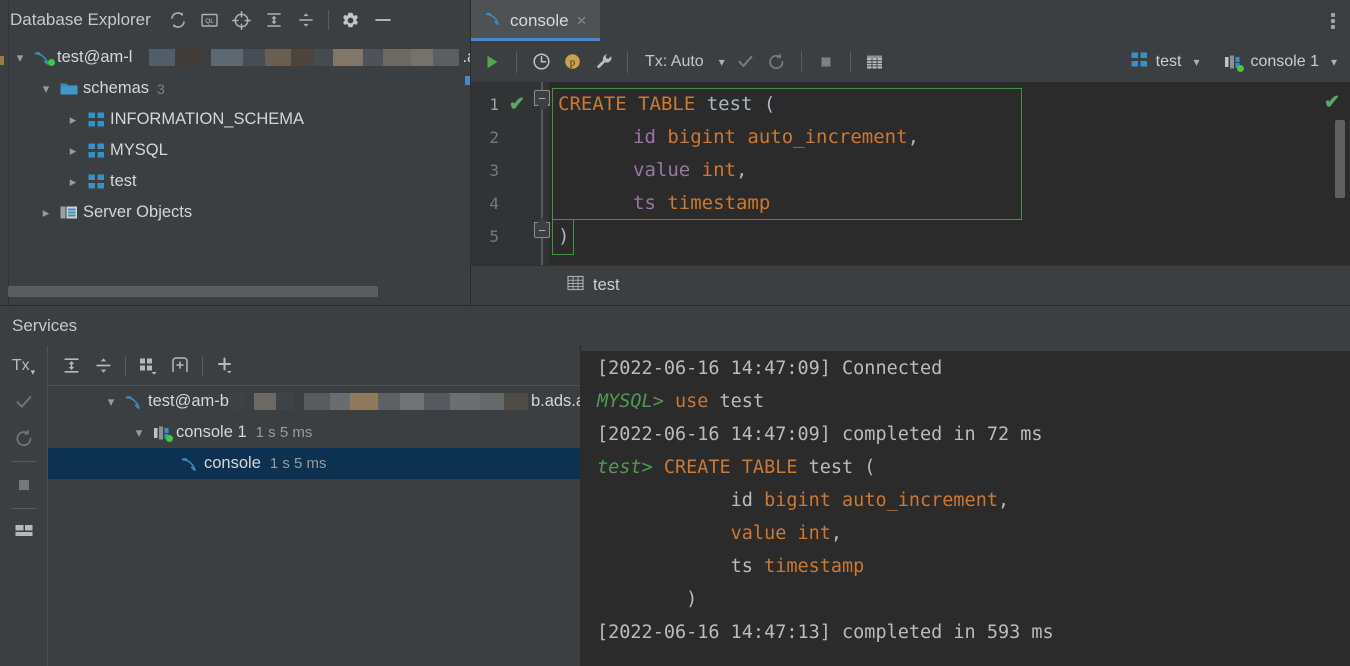 The height and width of the screenshot is (666, 1350). What do you see at coordinates (542, 230) in the screenshot?
I see `fold-collapse-end-icon: −` at bounding box center [542, 230].